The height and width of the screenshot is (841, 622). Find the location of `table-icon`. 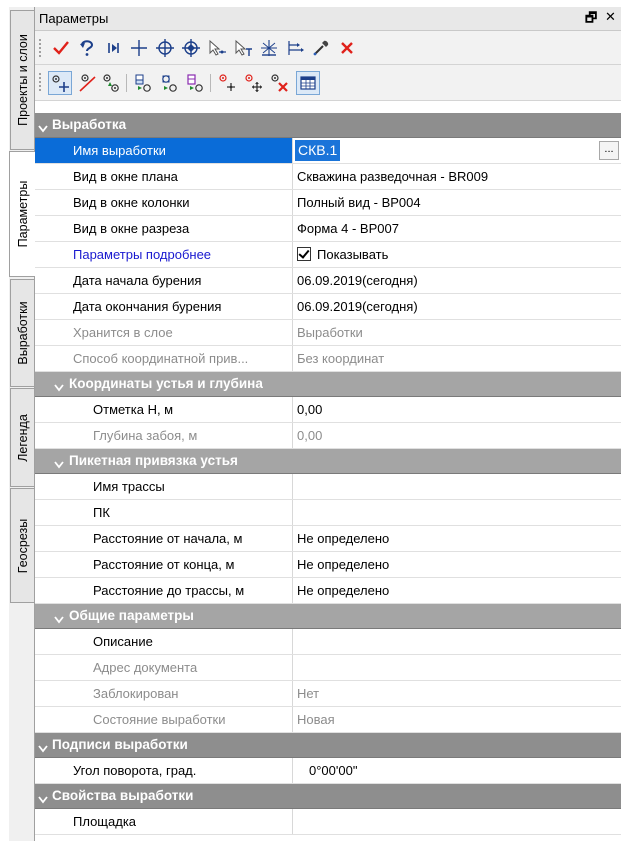

table-icon is located at coordinates (308, 83).